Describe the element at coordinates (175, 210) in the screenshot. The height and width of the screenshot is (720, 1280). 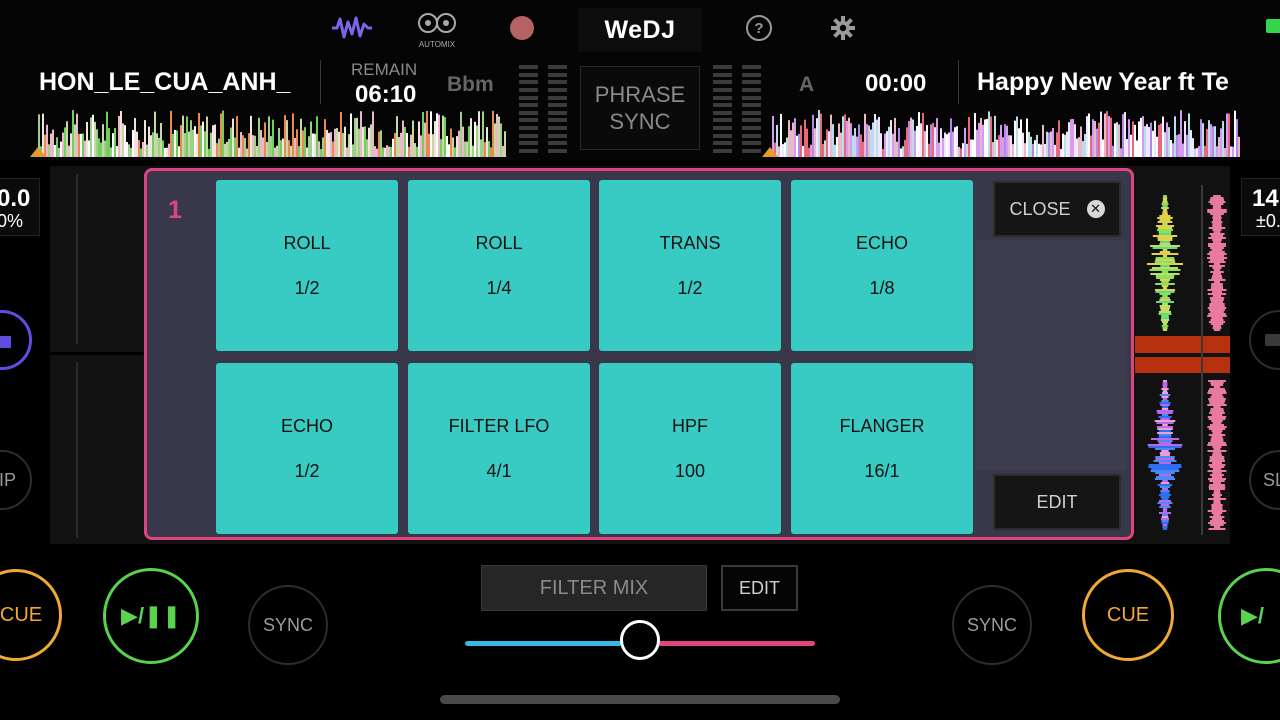
I see `pad-page-number: 1` at that location.